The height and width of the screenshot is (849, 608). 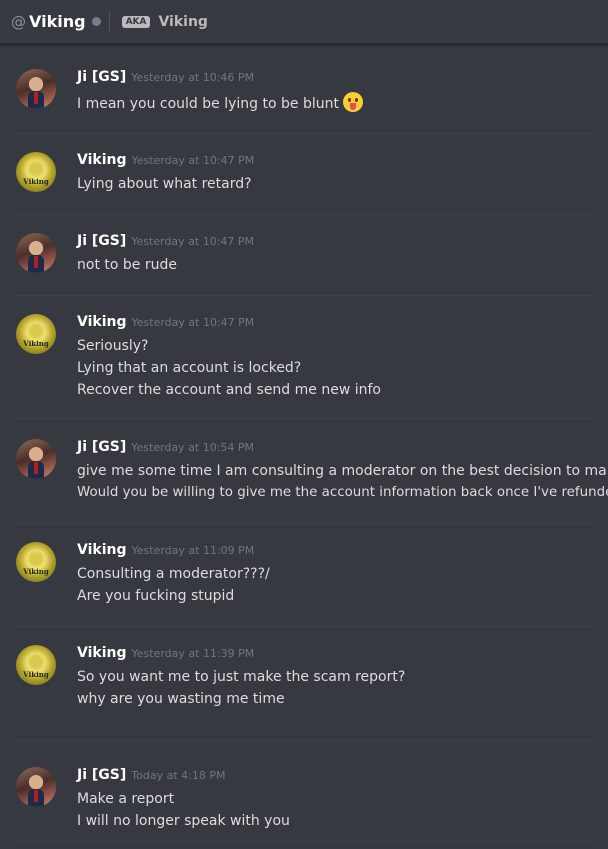 I want to click on message-text: not to be rude, so click(x=127, y=265).